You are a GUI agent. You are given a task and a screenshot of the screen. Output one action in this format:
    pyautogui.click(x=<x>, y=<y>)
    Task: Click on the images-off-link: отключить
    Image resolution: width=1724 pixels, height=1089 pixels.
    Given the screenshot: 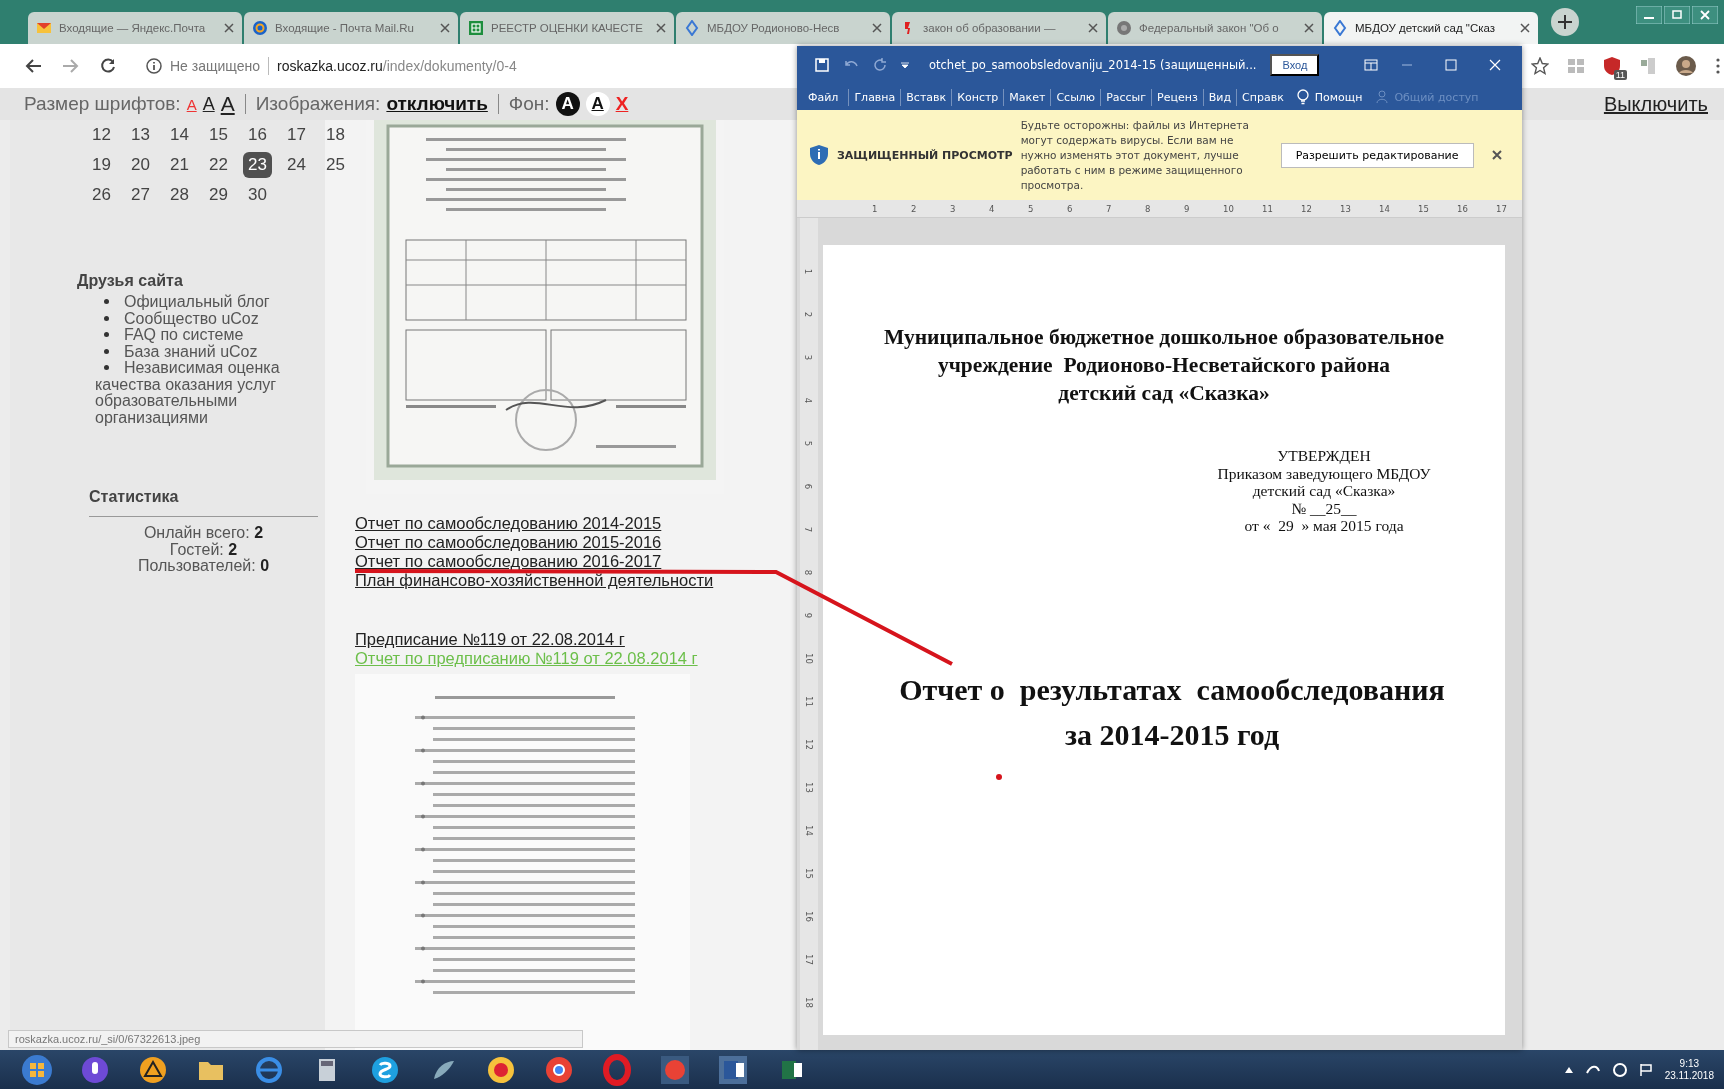 What is the action you would take?
    pyautogui.click(x=437, y=104)
    